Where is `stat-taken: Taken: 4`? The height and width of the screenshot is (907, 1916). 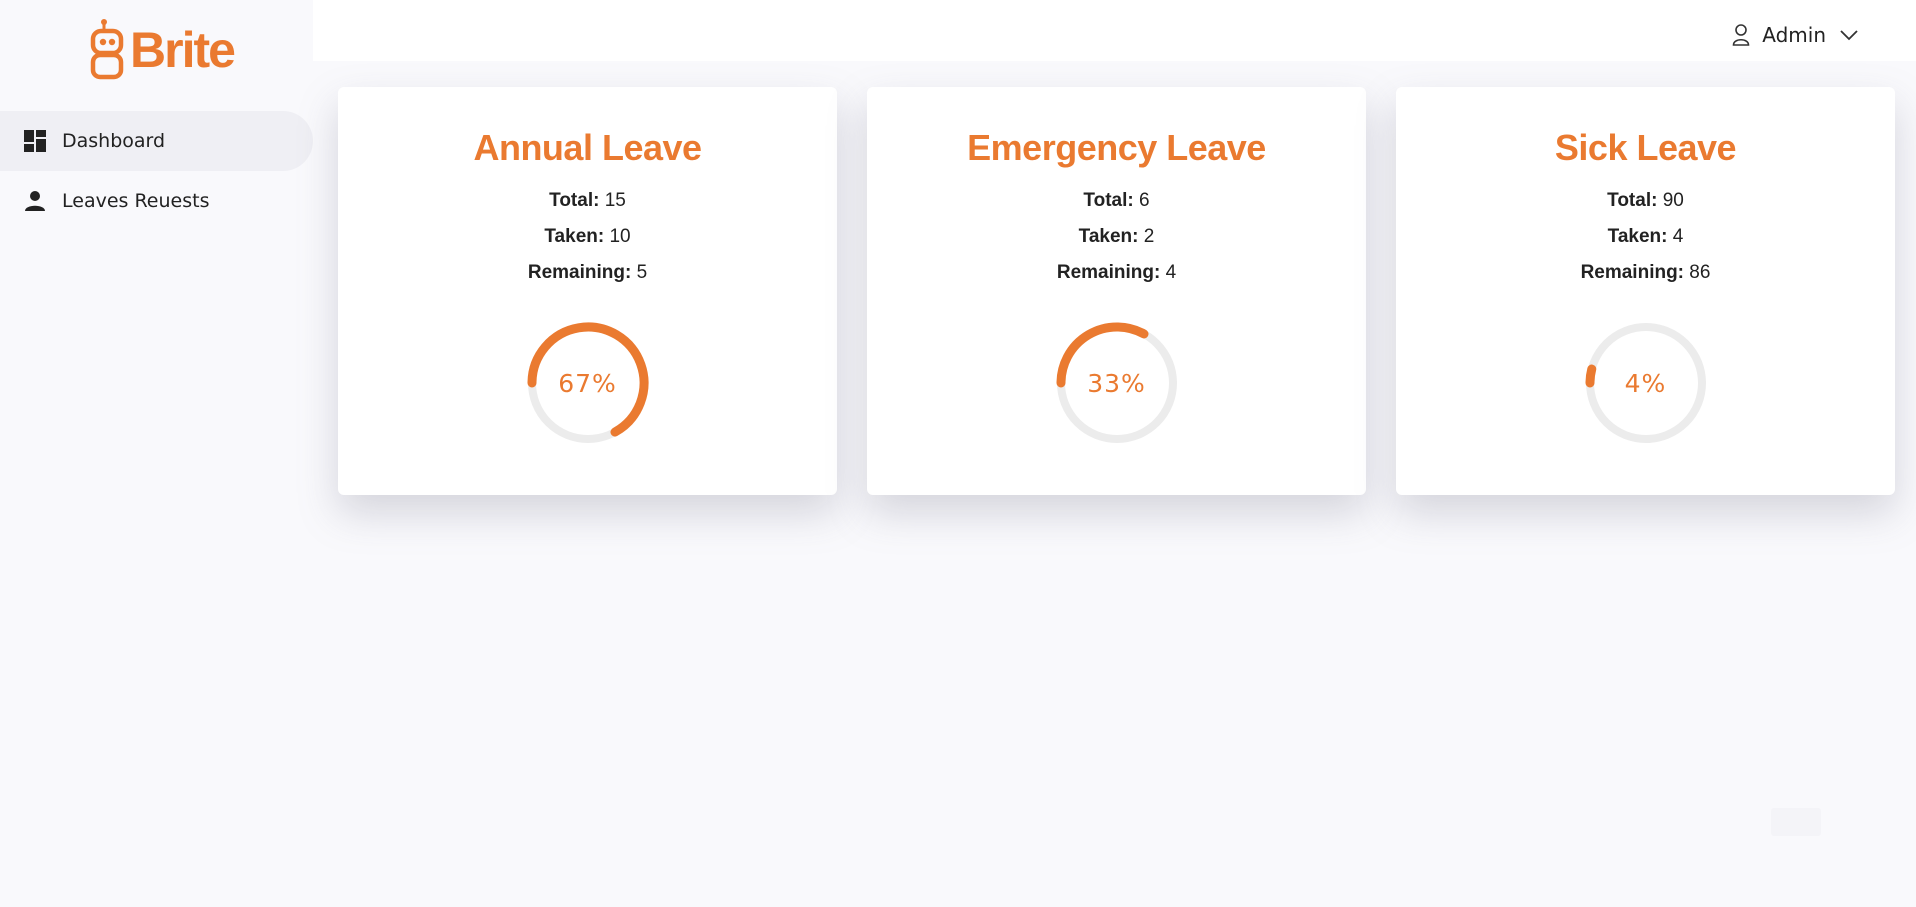
stat-taken: Taken: 4 is located at coordinates (1646, 237).